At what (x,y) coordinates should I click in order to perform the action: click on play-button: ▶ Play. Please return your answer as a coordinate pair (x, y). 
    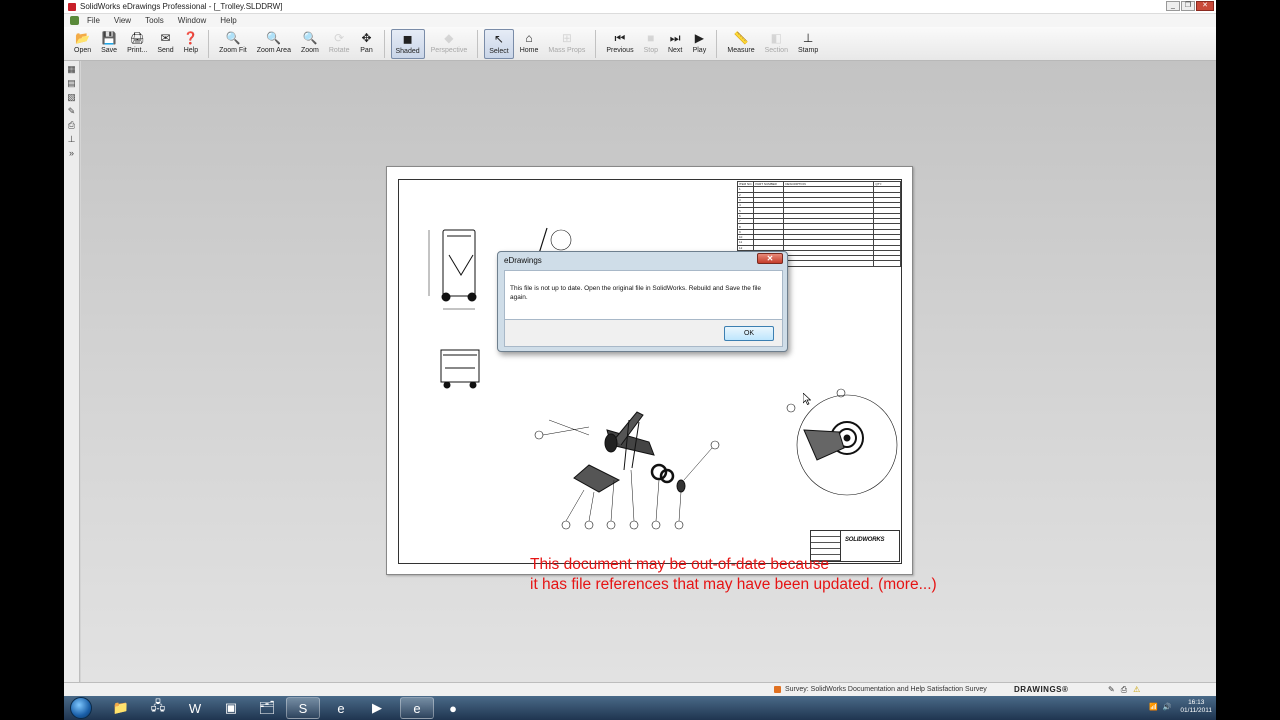
    Looking at the image, I should click on (699, 44).